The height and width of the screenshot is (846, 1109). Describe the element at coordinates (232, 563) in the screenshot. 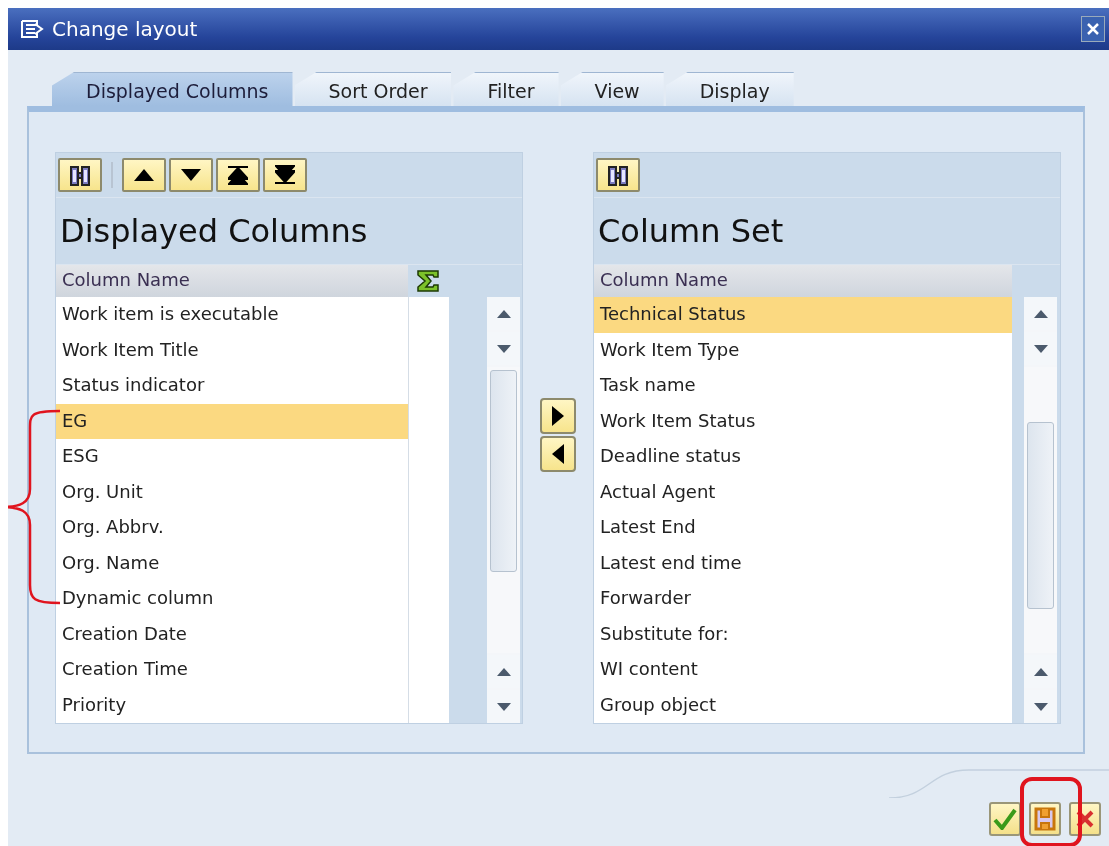

I see `list-row: Org. Name` at that location.